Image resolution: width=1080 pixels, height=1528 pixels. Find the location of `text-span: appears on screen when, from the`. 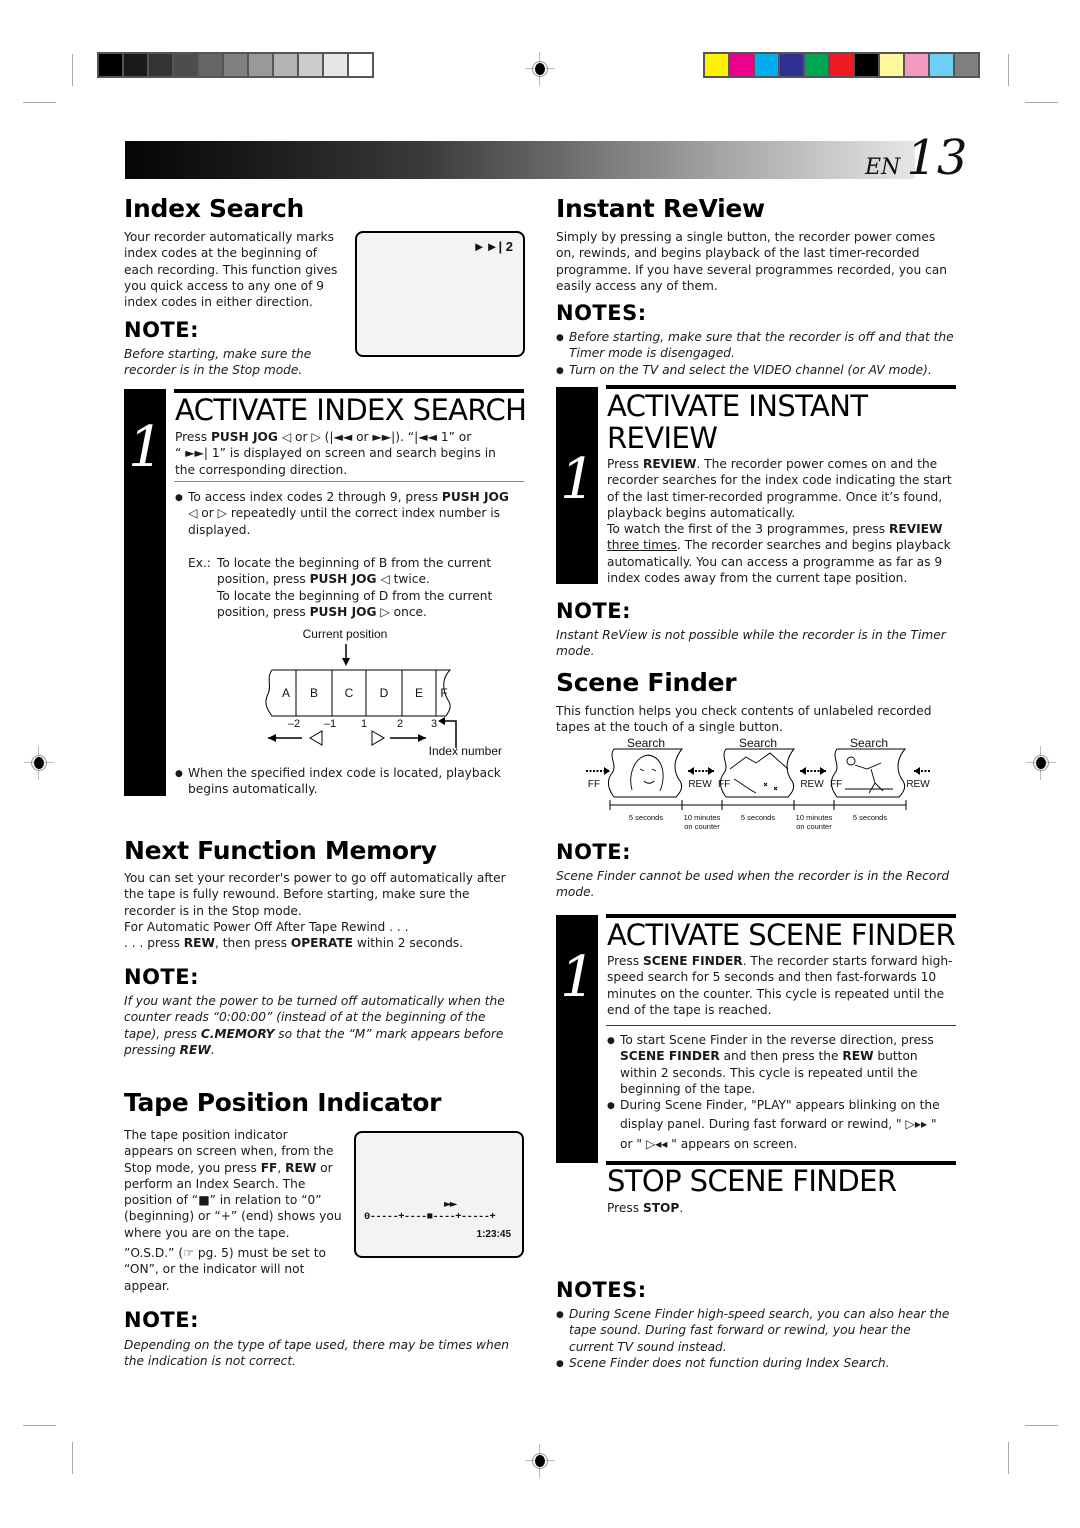

text-span: appears on screen when, from the is located at coordinates (229, 1151).